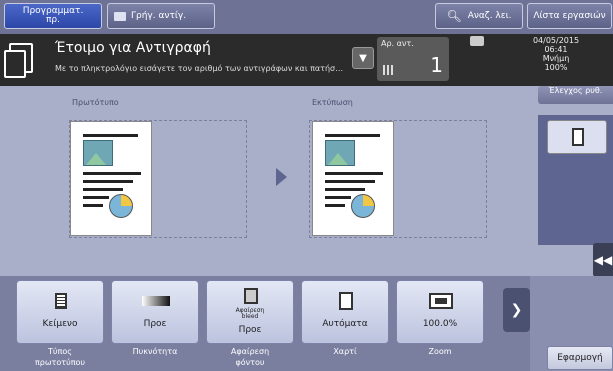 Image resolution: width=613 pixels, height=371 pixels. I want to click on job-list-label: Λίστα εργασιών, so click(569, 15).